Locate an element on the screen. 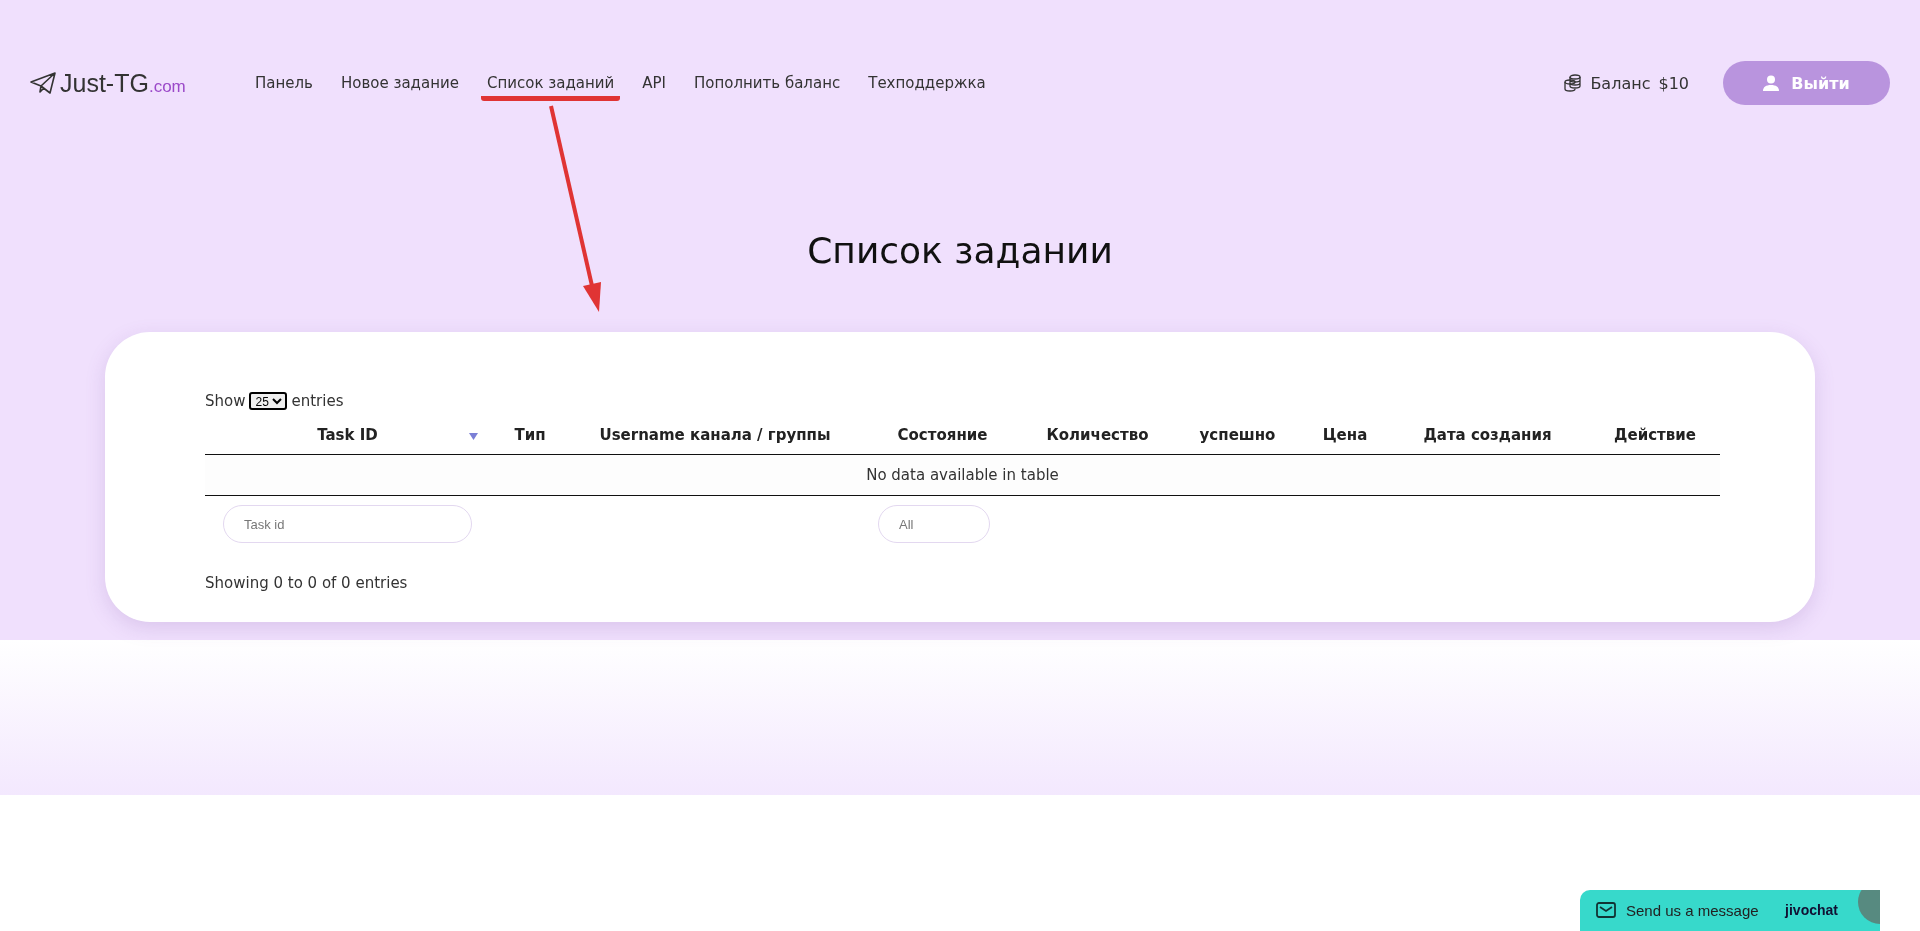 Image resolution: width=1920 pixels, height=931 pixels. length-label: Show is located at coordinates (225, 401).